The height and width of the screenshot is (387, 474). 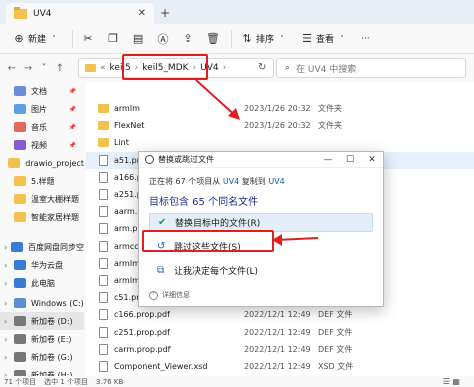 I want to click on sidebar-item: 温室大棚样题, so click(x=42, y=199).